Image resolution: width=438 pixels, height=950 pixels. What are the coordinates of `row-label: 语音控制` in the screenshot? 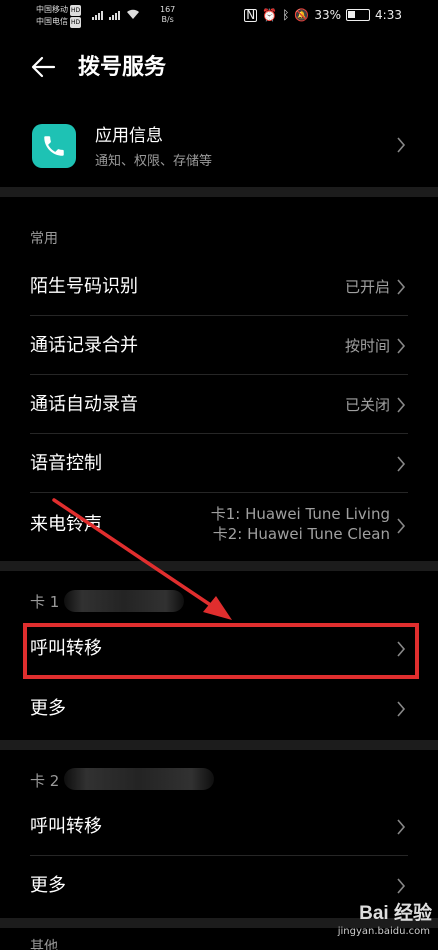 It's located at (66, 463).